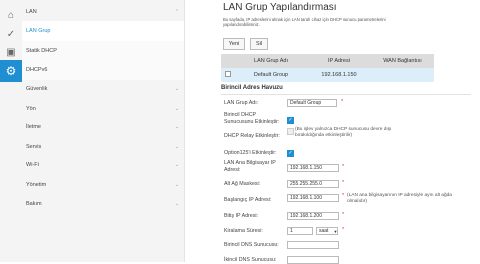 The image size is (480, 264). Describe the element at coordinates (346, 94) in the screenshot. I see `section-divider` at that location.